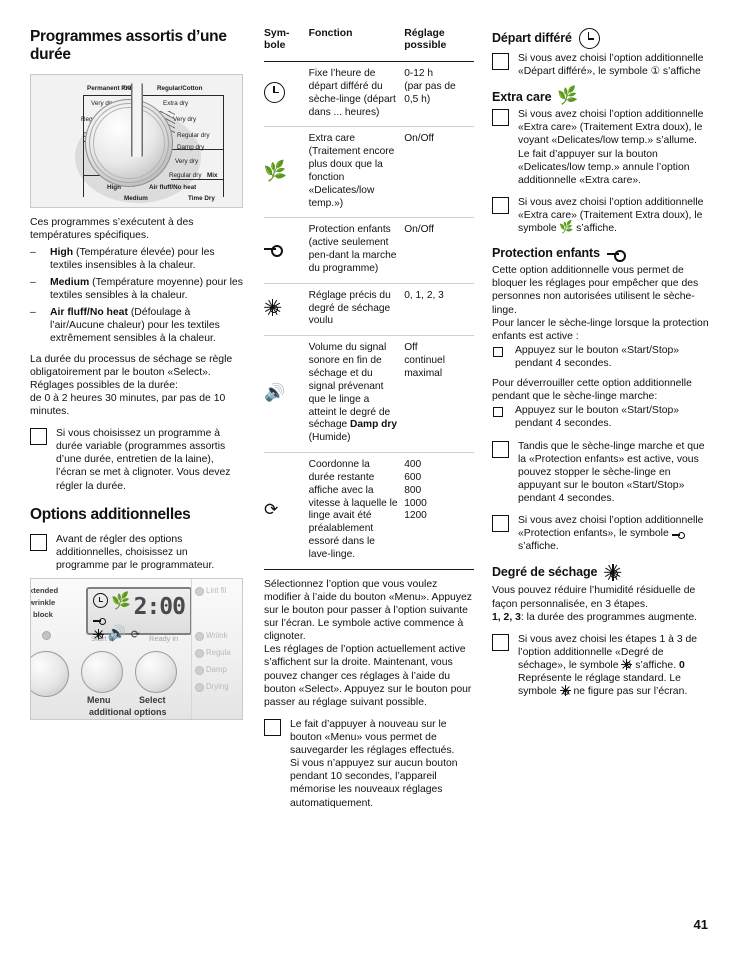 The image size is (738, 954). I want to click on temp-term: High, so click(62, 252).